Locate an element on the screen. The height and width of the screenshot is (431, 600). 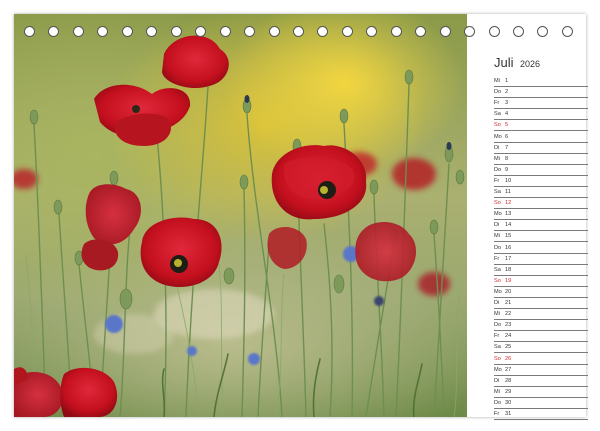
day-number: 23 is located at coordinates (508, 325).